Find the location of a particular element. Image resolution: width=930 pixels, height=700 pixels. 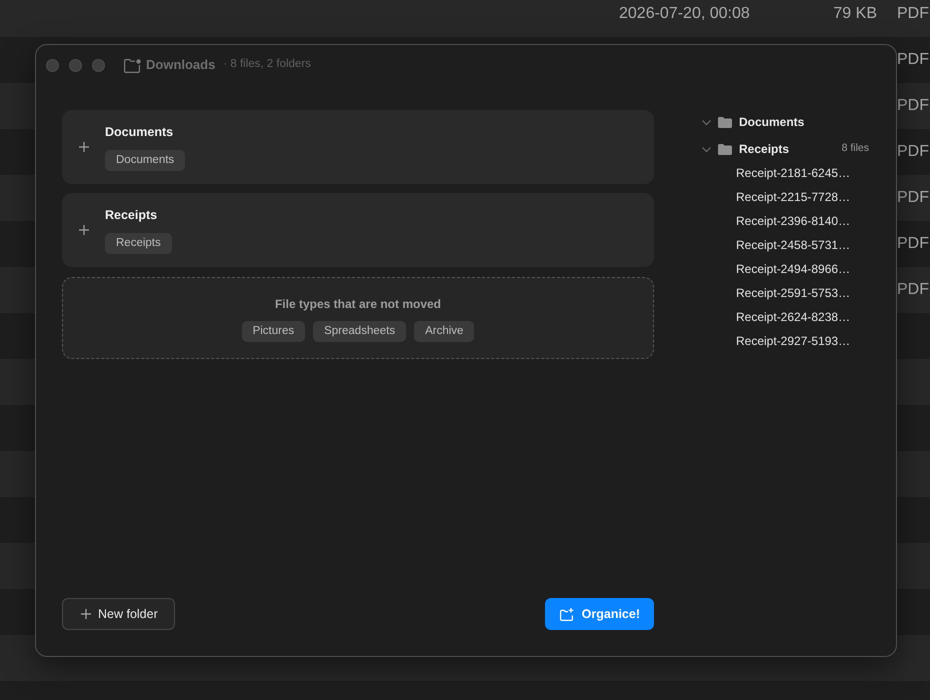

folder-name: Documents is located at coordinates (771, 122).